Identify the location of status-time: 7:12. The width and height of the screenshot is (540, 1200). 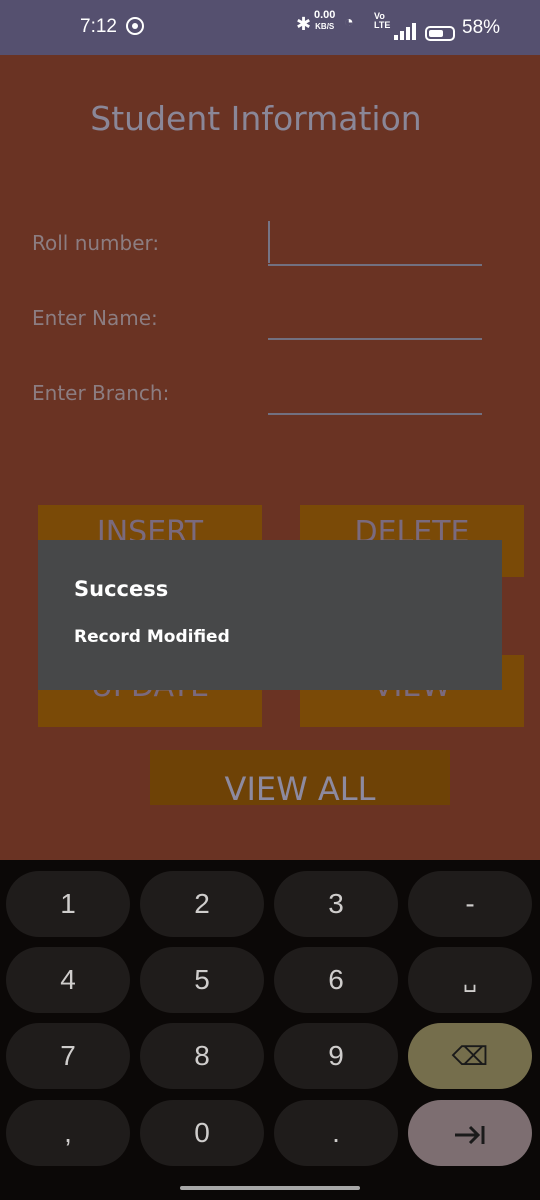
(98, 26).